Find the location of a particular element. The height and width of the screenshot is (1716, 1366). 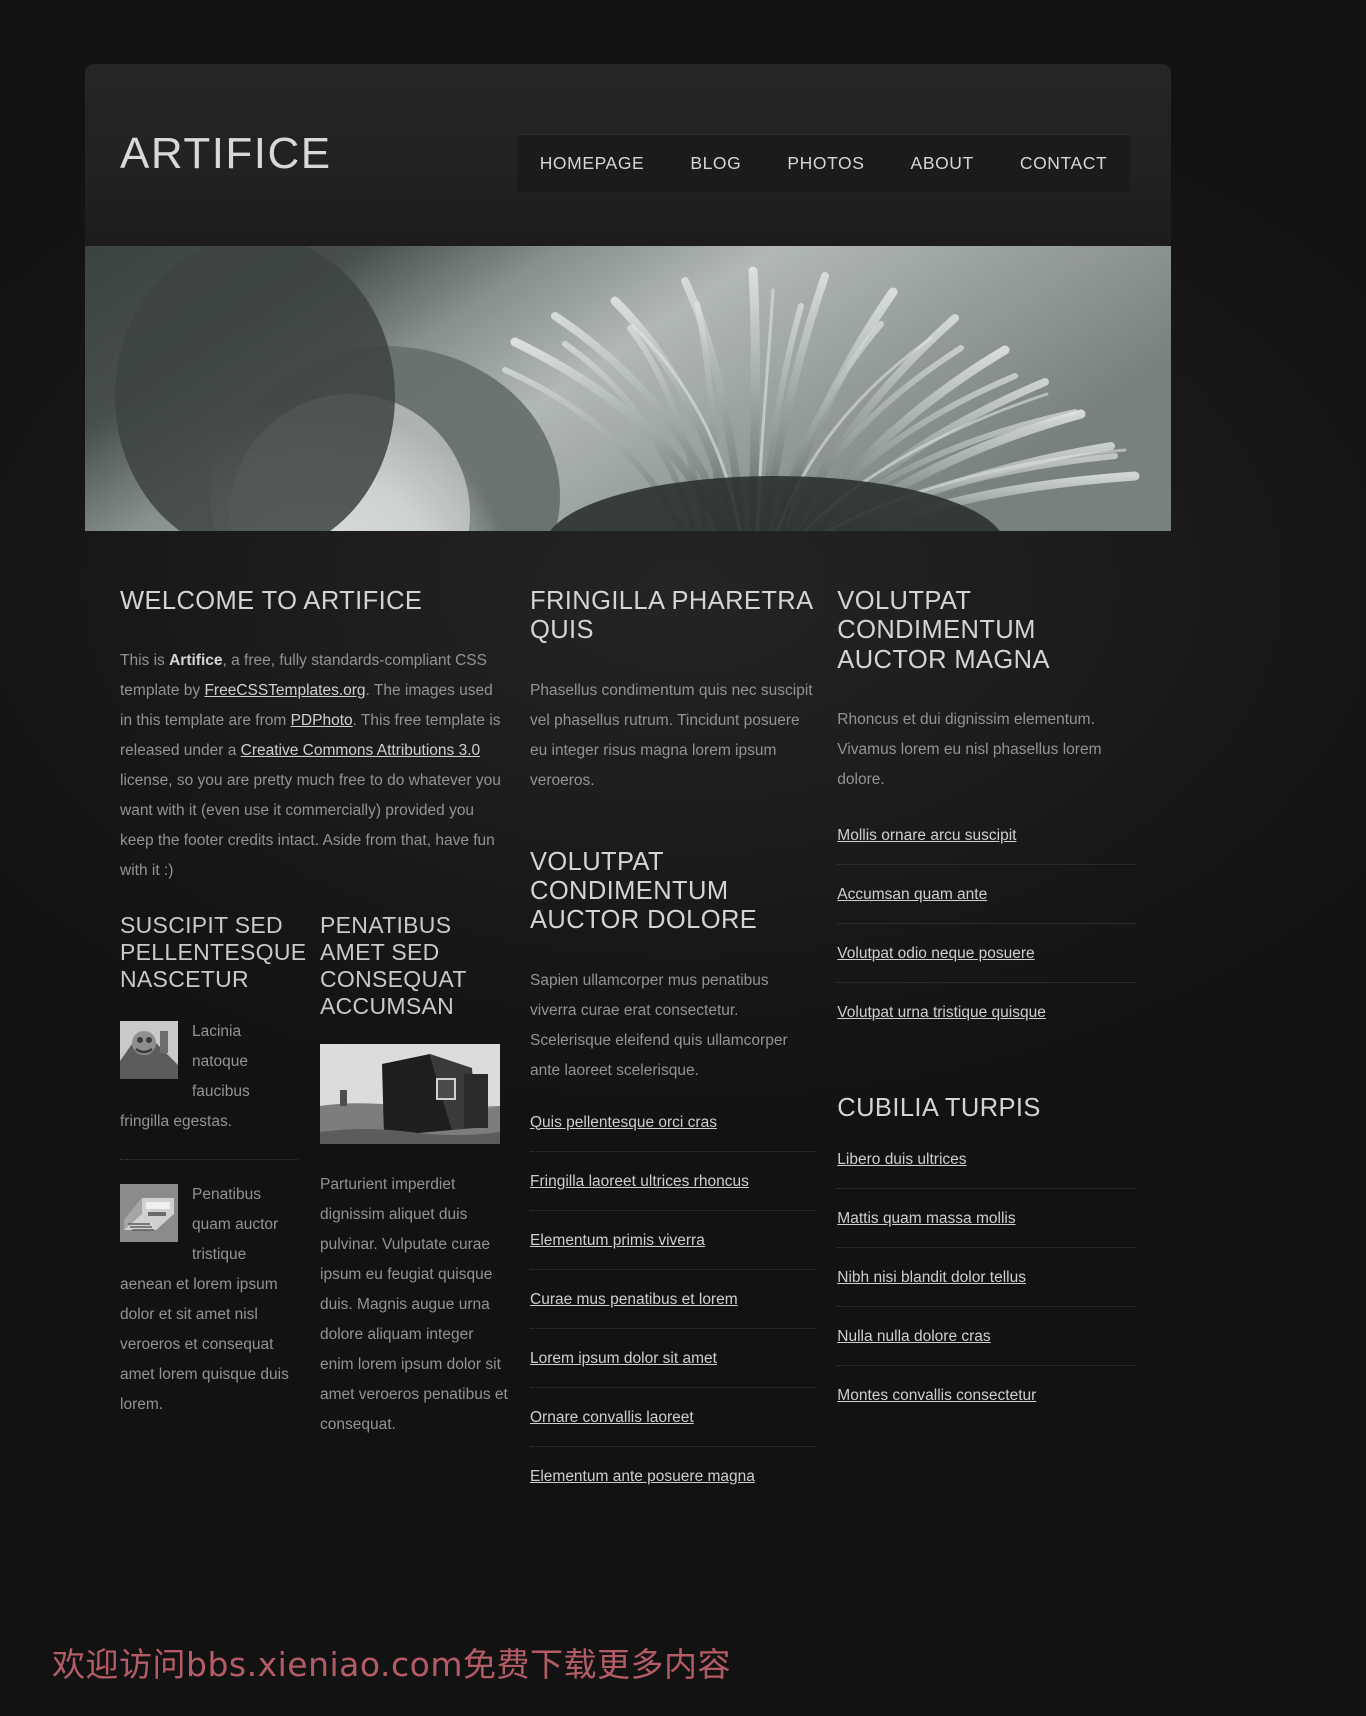

list-item: Fringilla laoreet ultrices rhoncus is located at coordinates (673, 1191).